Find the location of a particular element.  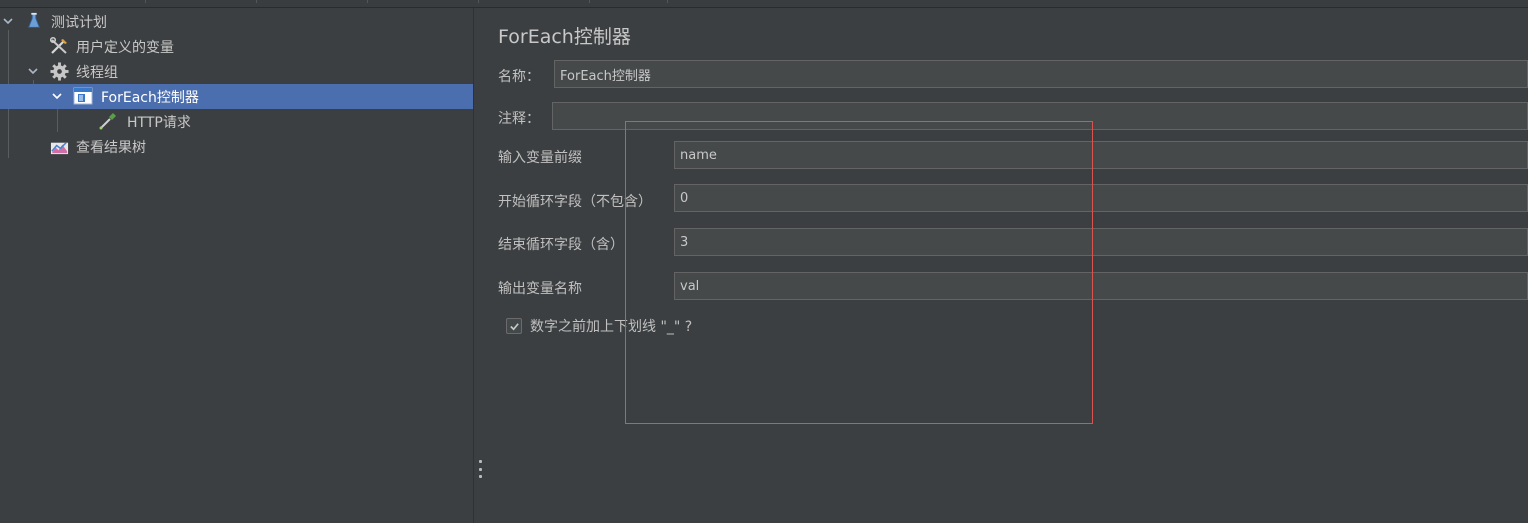

output-var-label: 输出变量名称 is located at coordinates (540, 289).